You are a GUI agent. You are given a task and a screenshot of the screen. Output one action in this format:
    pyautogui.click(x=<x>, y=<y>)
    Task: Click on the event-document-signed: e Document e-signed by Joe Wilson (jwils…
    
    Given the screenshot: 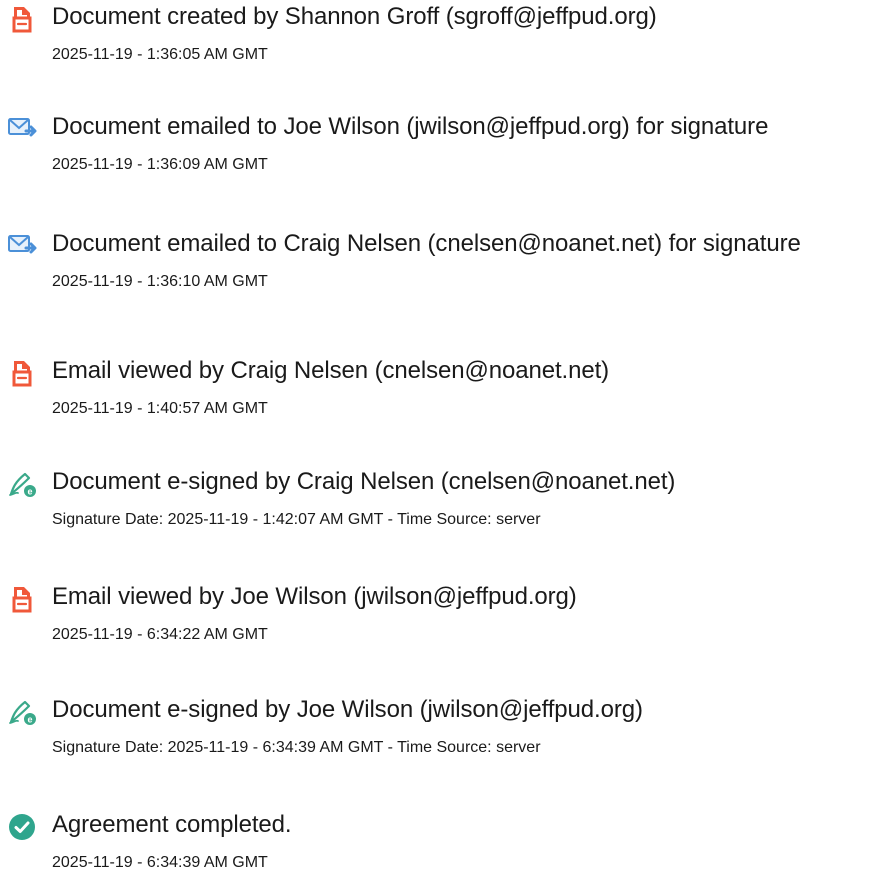 What is the action you would take?
    pyautogui.click(x=443, y=733)
    